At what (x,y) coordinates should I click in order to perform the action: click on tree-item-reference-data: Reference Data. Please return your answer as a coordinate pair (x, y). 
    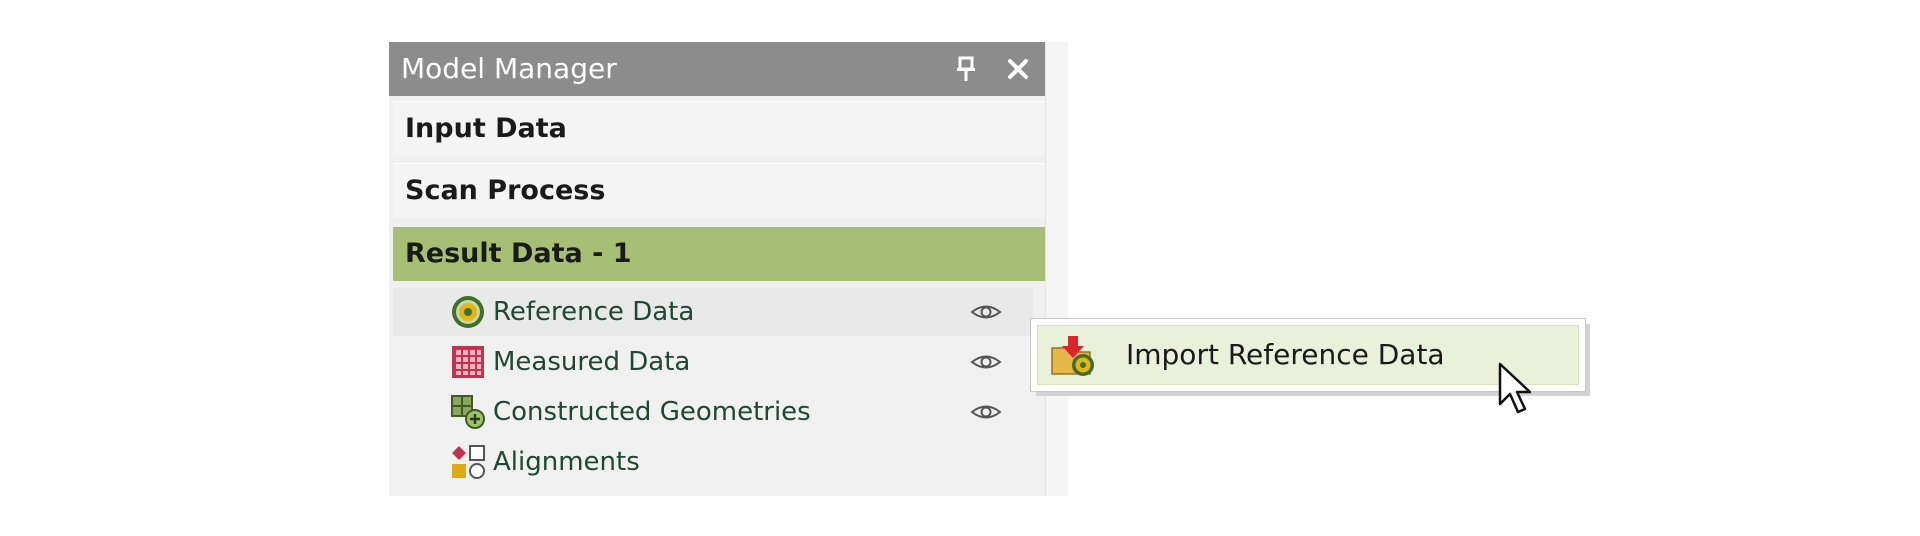
    Looking at the image, I should click on (713, 312).